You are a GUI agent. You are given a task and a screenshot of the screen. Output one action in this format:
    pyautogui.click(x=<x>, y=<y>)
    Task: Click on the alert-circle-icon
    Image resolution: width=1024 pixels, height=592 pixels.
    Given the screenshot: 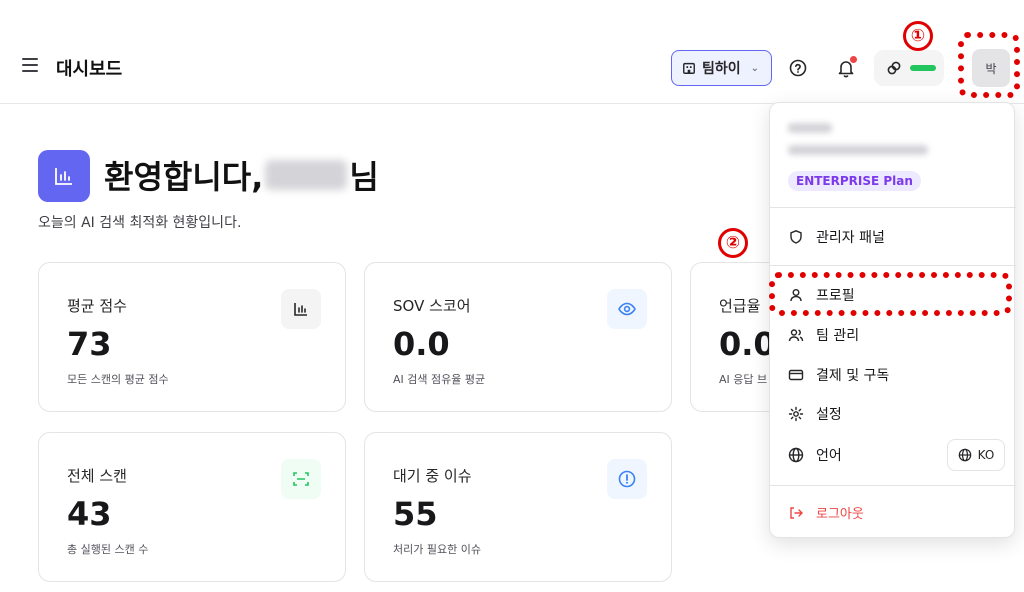 What is the action you would take?
    pyautogui.click(x=627, y=479)
    